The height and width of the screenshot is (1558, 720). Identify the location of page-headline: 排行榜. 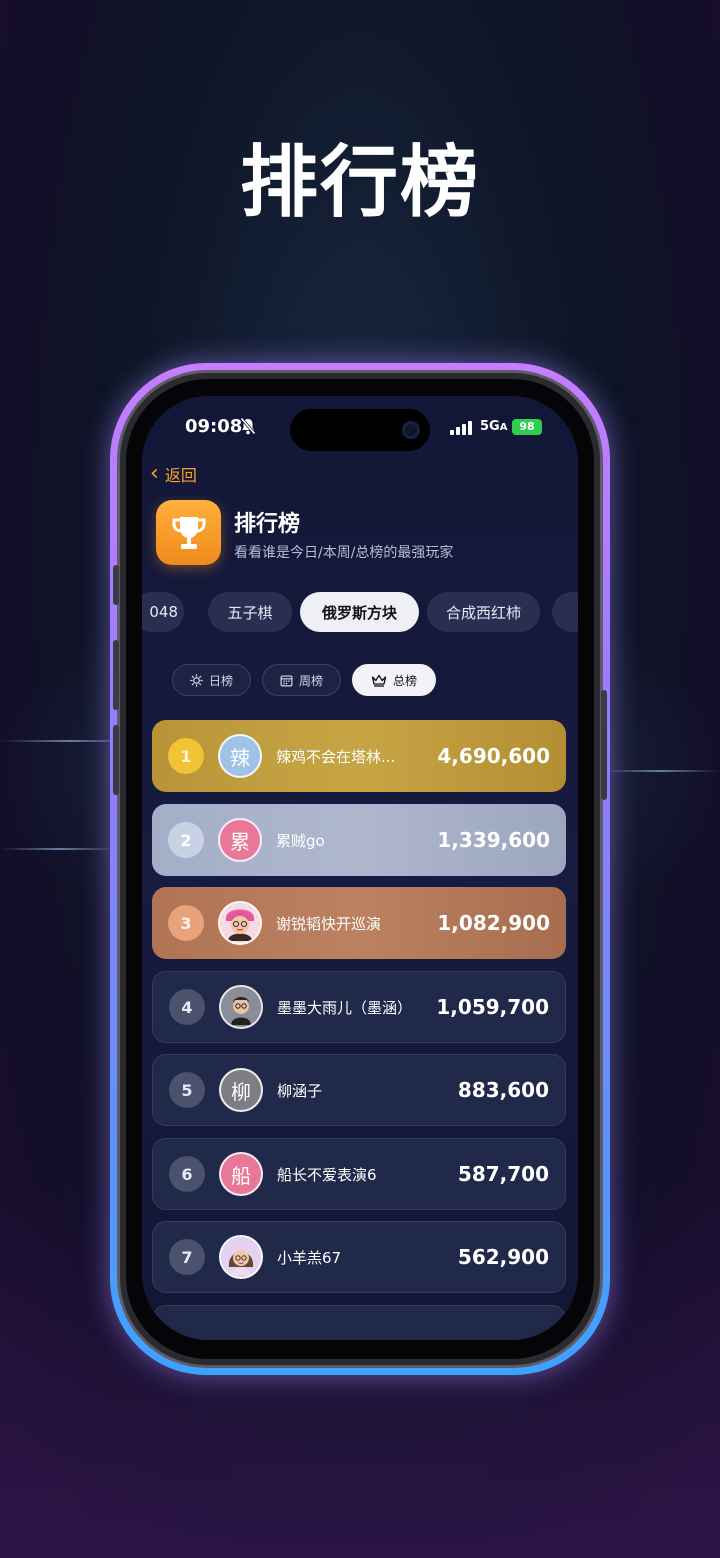
(359, 183).